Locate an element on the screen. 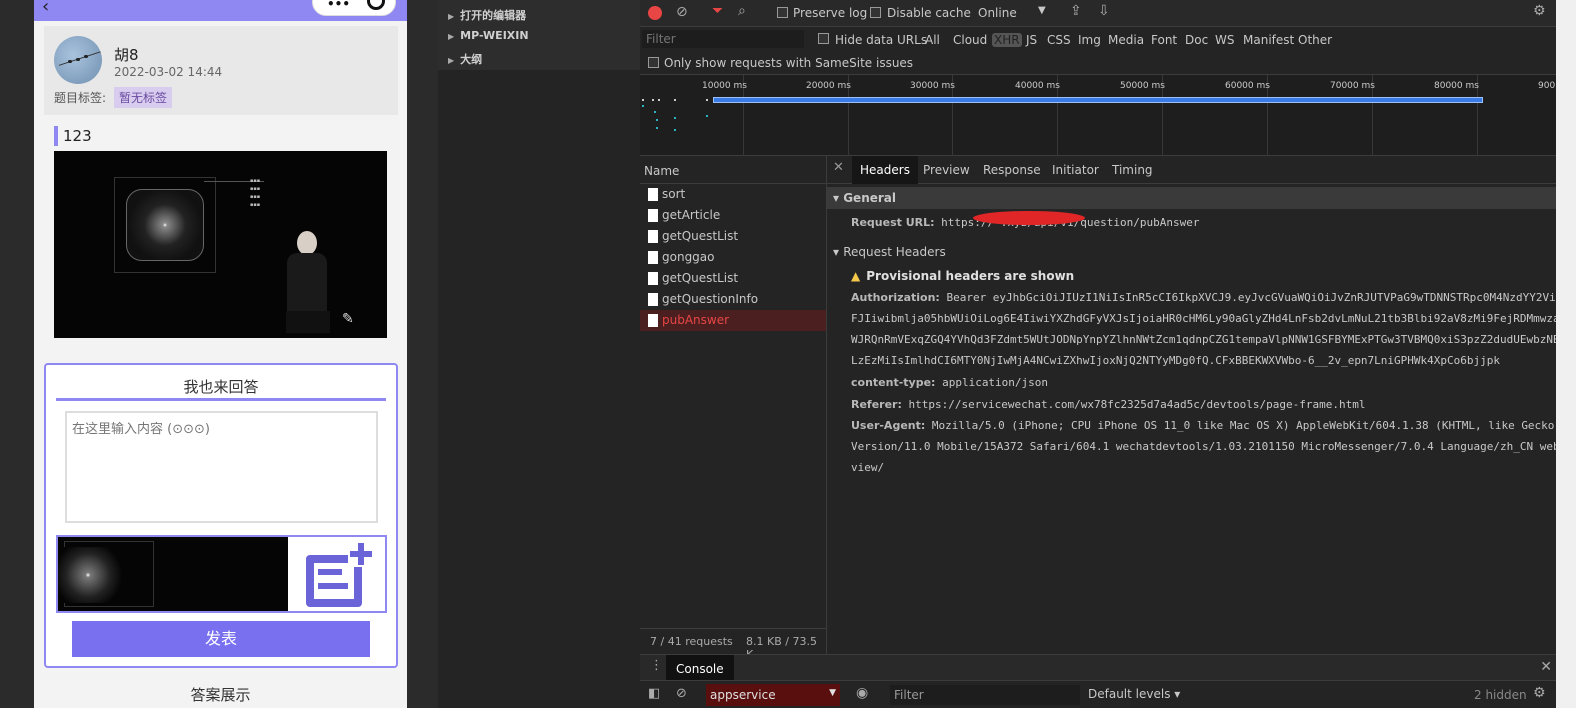  back-arrow-icon: ‹ is located at coordinates (45, 8).